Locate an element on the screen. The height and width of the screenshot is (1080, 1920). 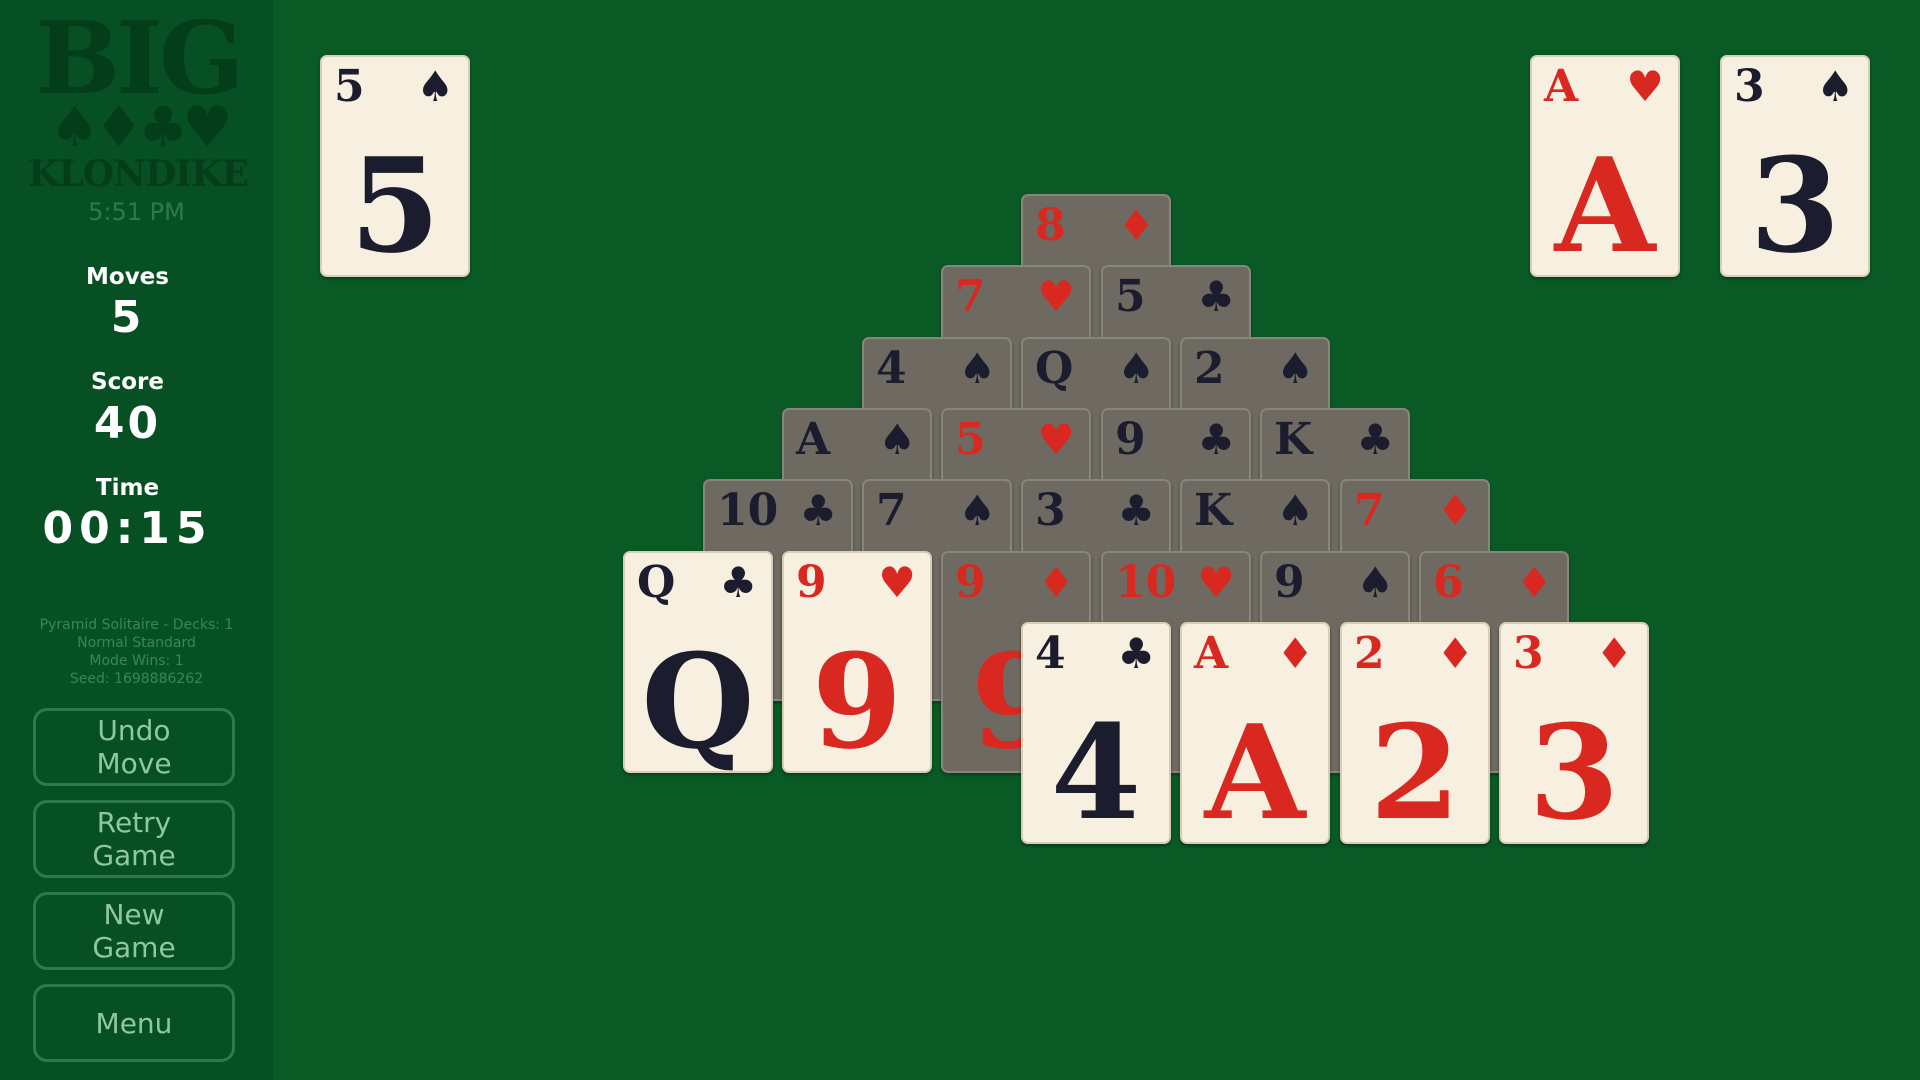
undo-move-button: Undo Move is located at coordinates (134, 747).